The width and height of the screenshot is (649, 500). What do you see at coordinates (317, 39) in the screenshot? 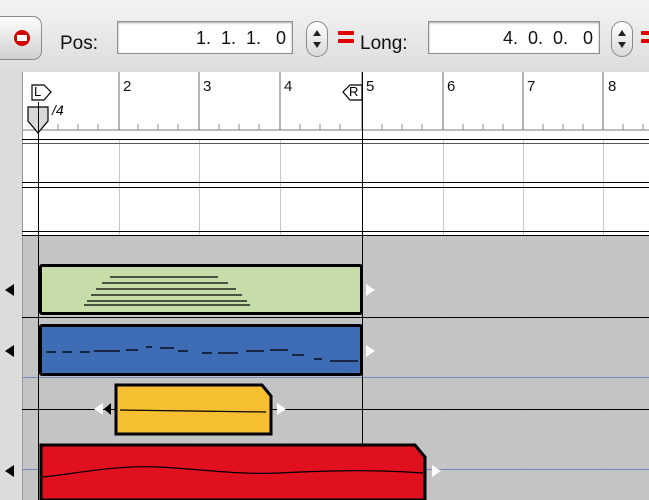
I see `position-stepper` at bounding box center [317, 39].